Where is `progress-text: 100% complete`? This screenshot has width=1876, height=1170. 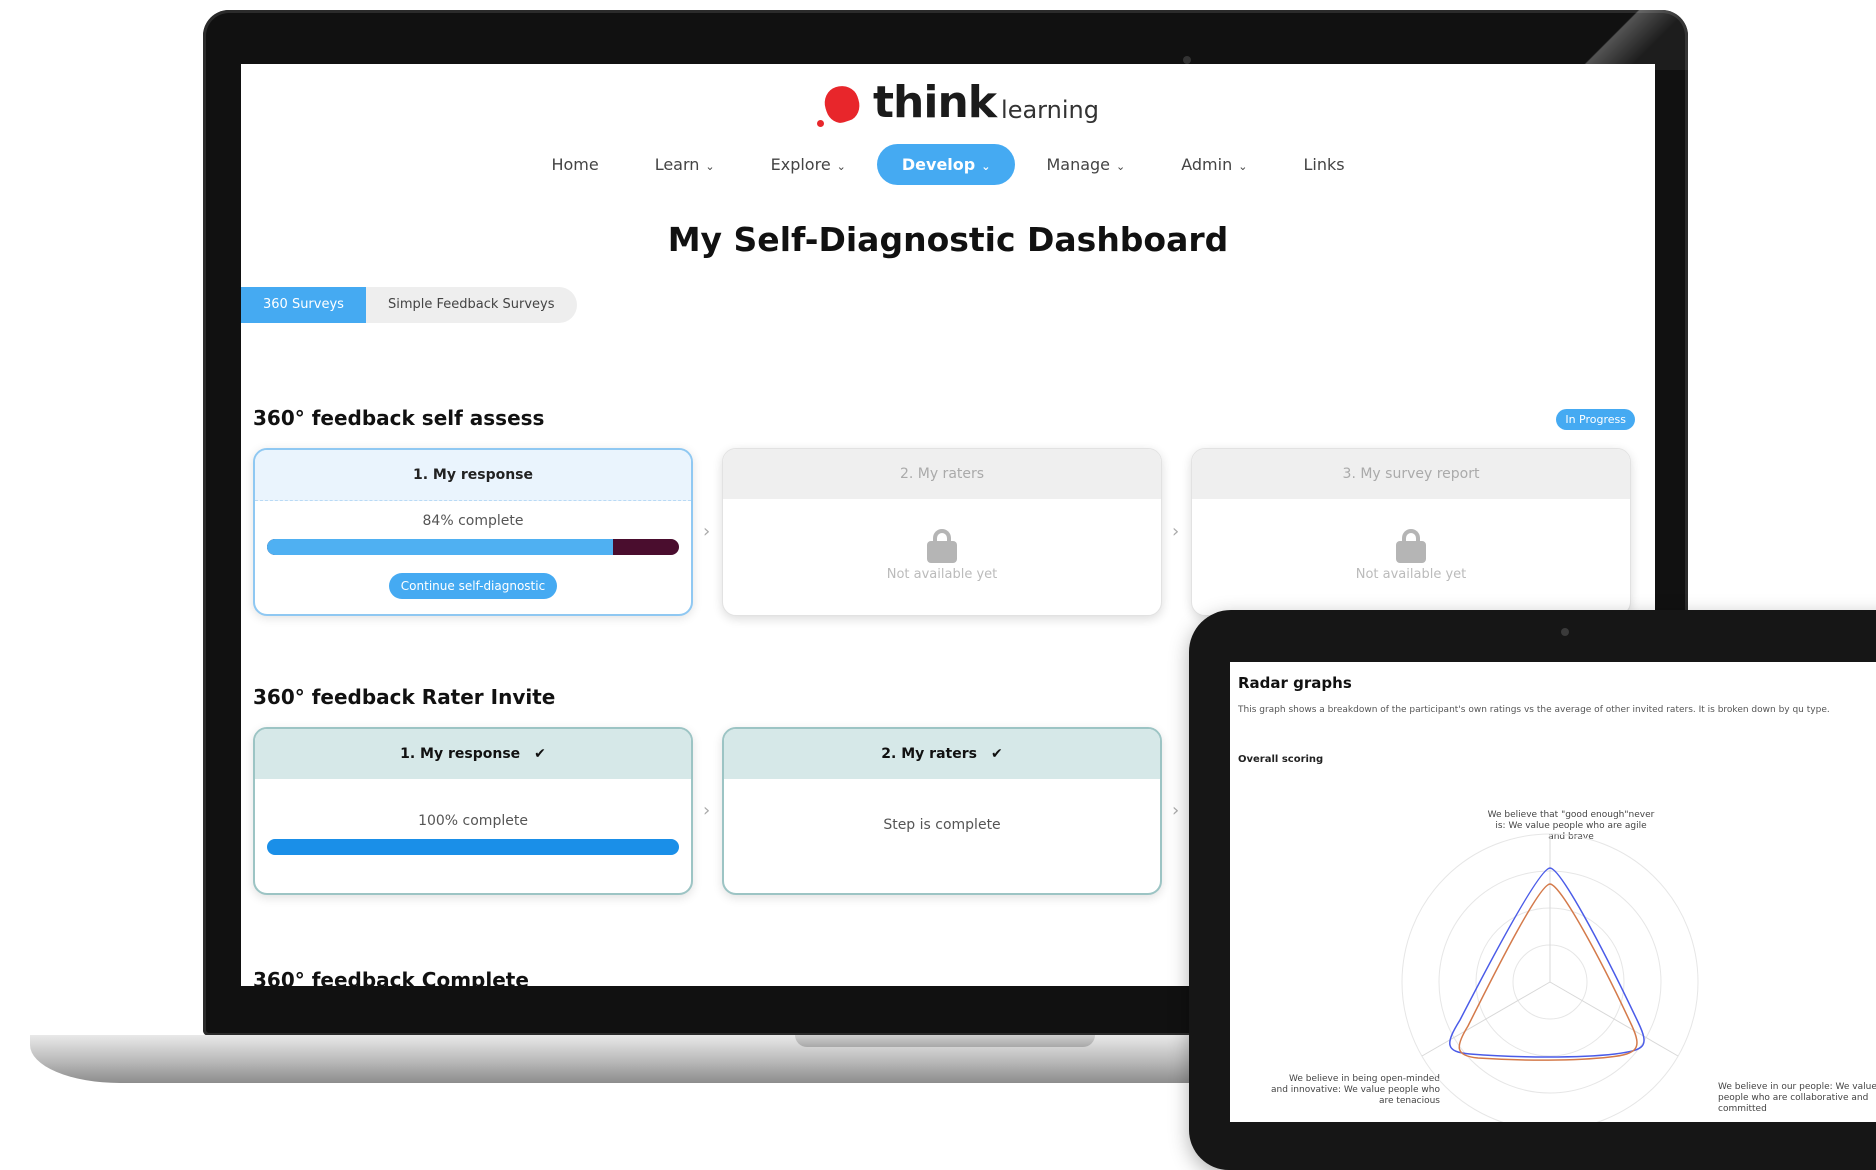
progress-text: 100% complete is located at coordinates (473, 821).